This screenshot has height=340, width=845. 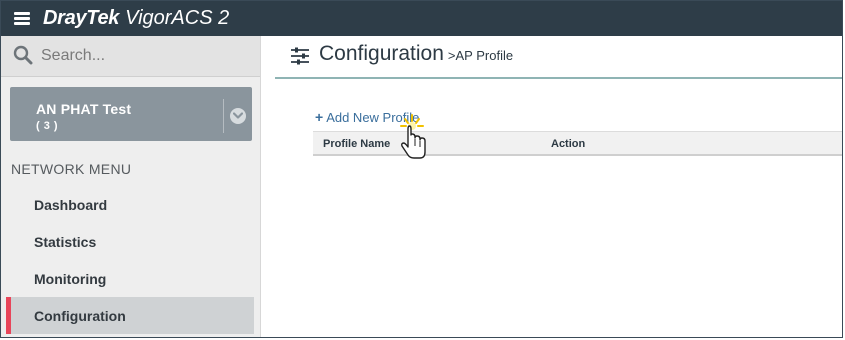 What do you see at coordinates (558, 57) in the screenshot?
I see `page-header: Configuration >AP Profile` at bounding box center [558, 57].